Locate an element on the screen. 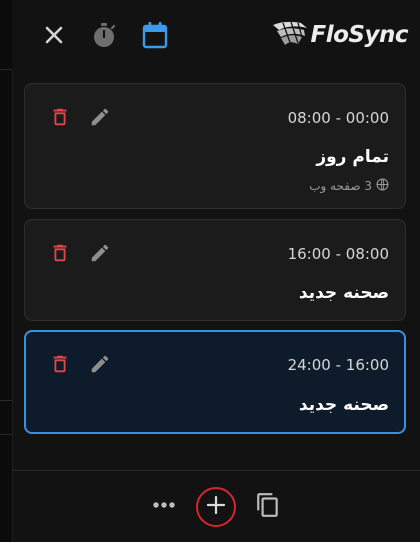 The height and width of the screenshot is (542, 420). web-pages-count: 3 صفحه وب is located at coordinates (349, 186).